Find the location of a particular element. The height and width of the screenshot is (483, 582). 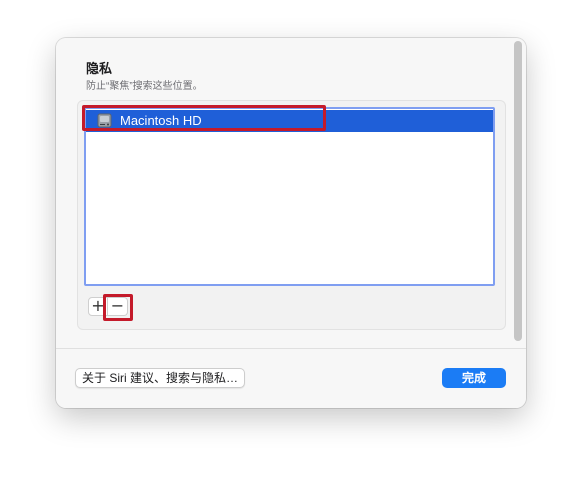

remove-button-annotation-box is located at coordinates (118, 307).